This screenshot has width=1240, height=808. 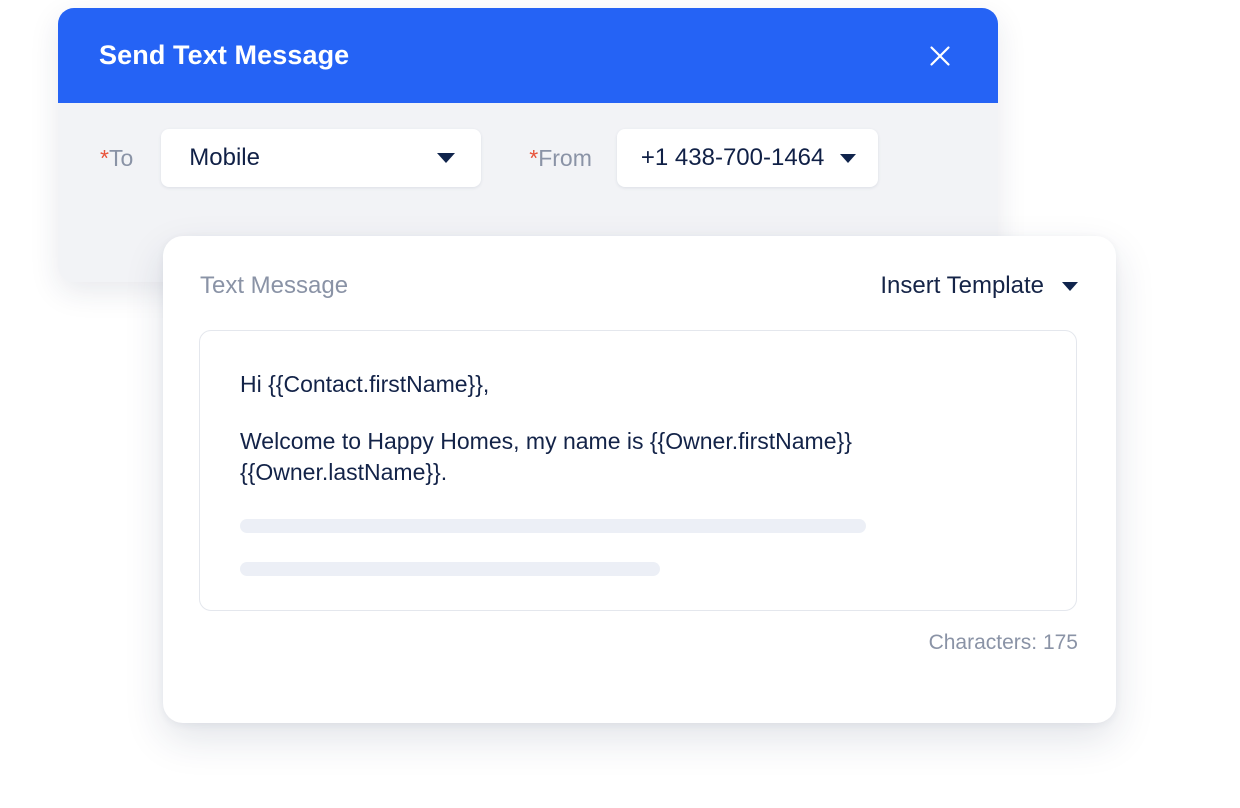 I want to click on dialog-header: Send Text Message, so click(x=528, y=55).